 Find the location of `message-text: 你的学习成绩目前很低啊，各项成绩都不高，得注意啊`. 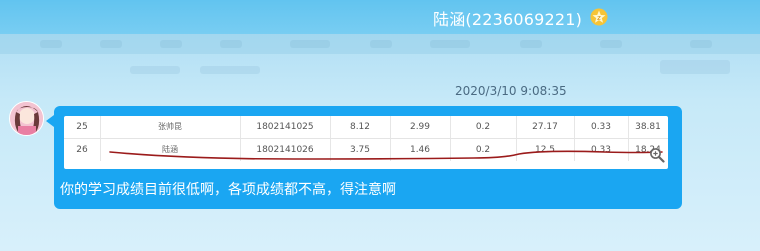

message-text: 你的学习成绩目前很低啊，各项成绩都不高，得注意啊 is located at coordinates (228, 190).